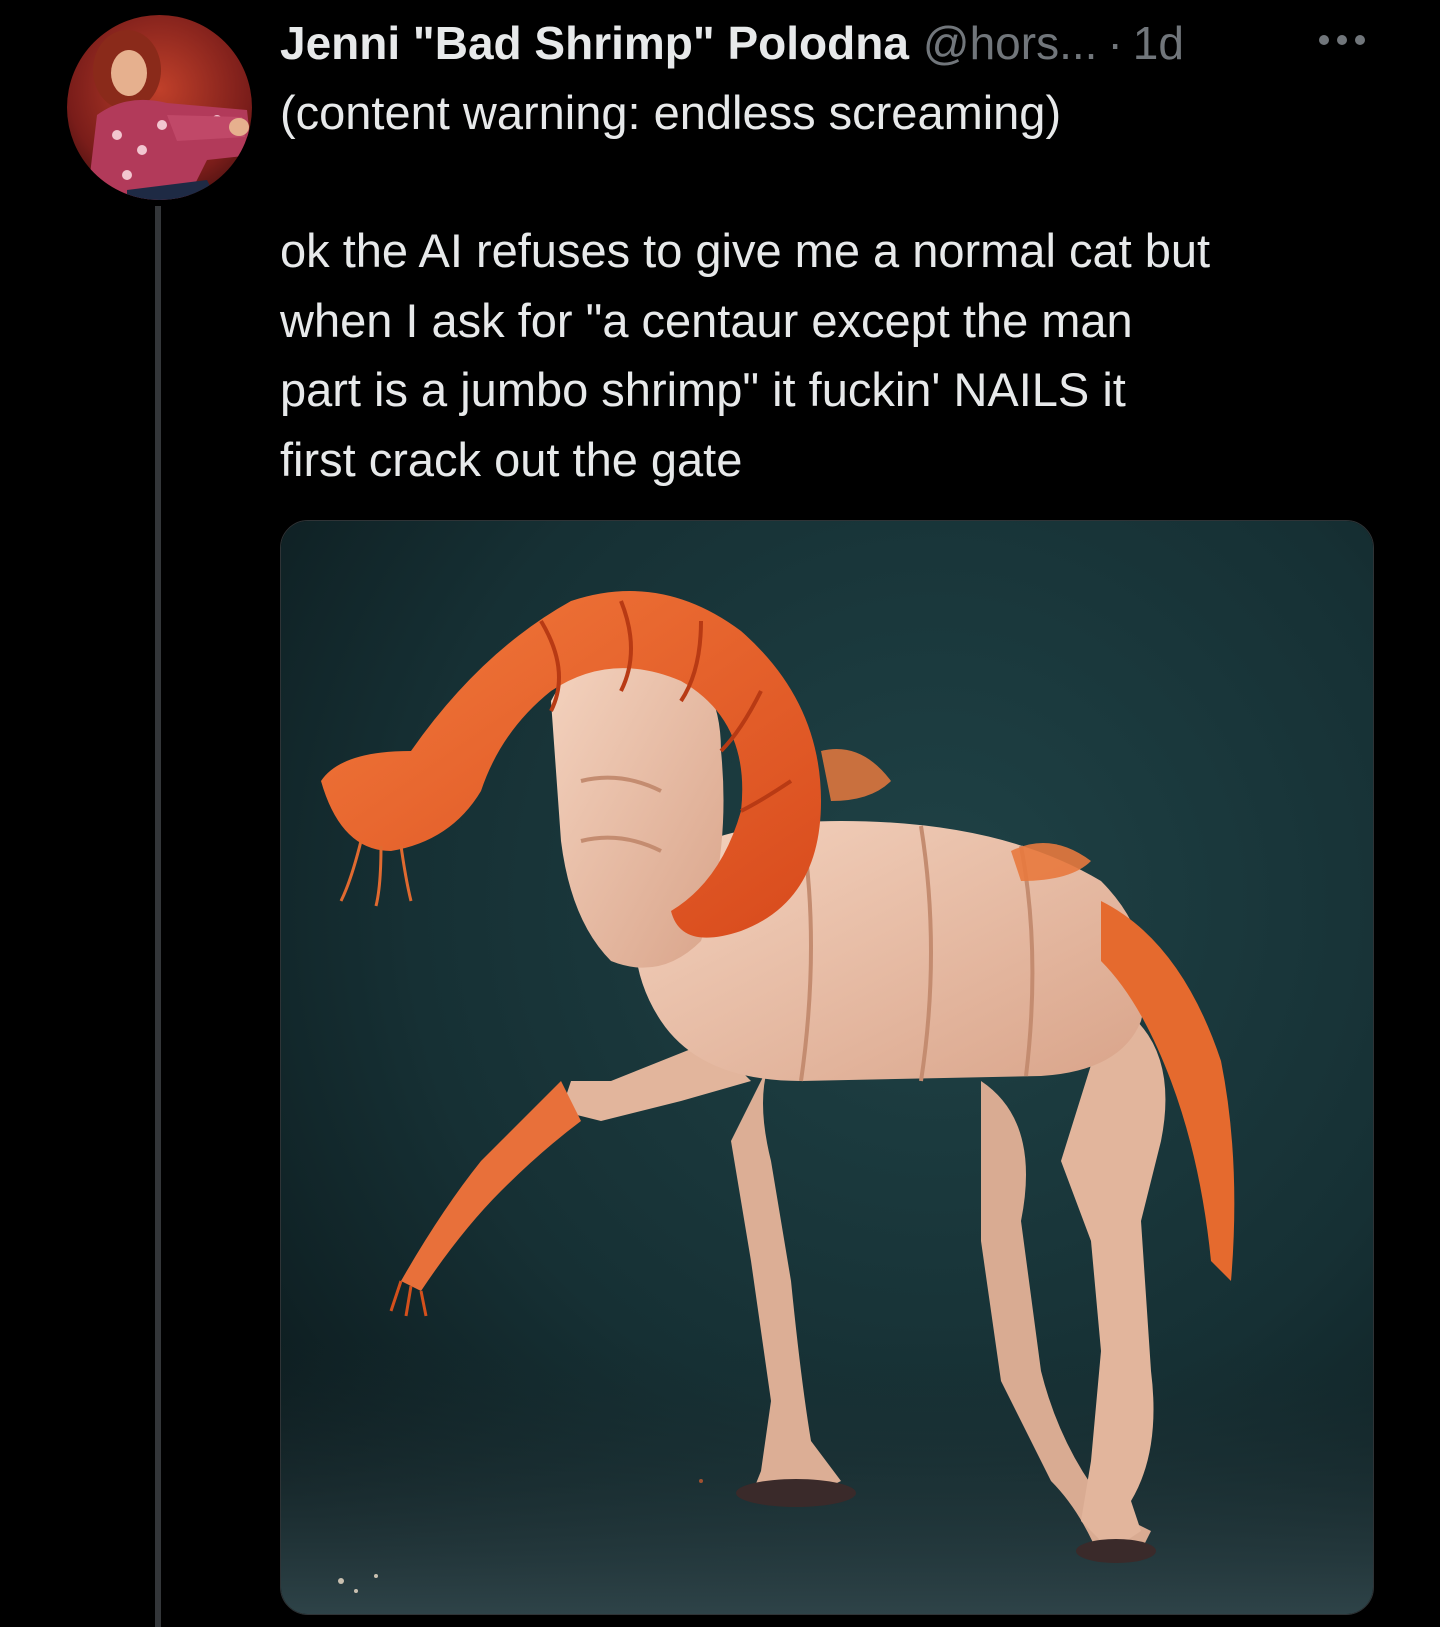 The width and height of the screenshot is (1440, 1627). I want to click on author-display-name: Jenni "Bad Shrimp" Polodna, so click(594, 43).